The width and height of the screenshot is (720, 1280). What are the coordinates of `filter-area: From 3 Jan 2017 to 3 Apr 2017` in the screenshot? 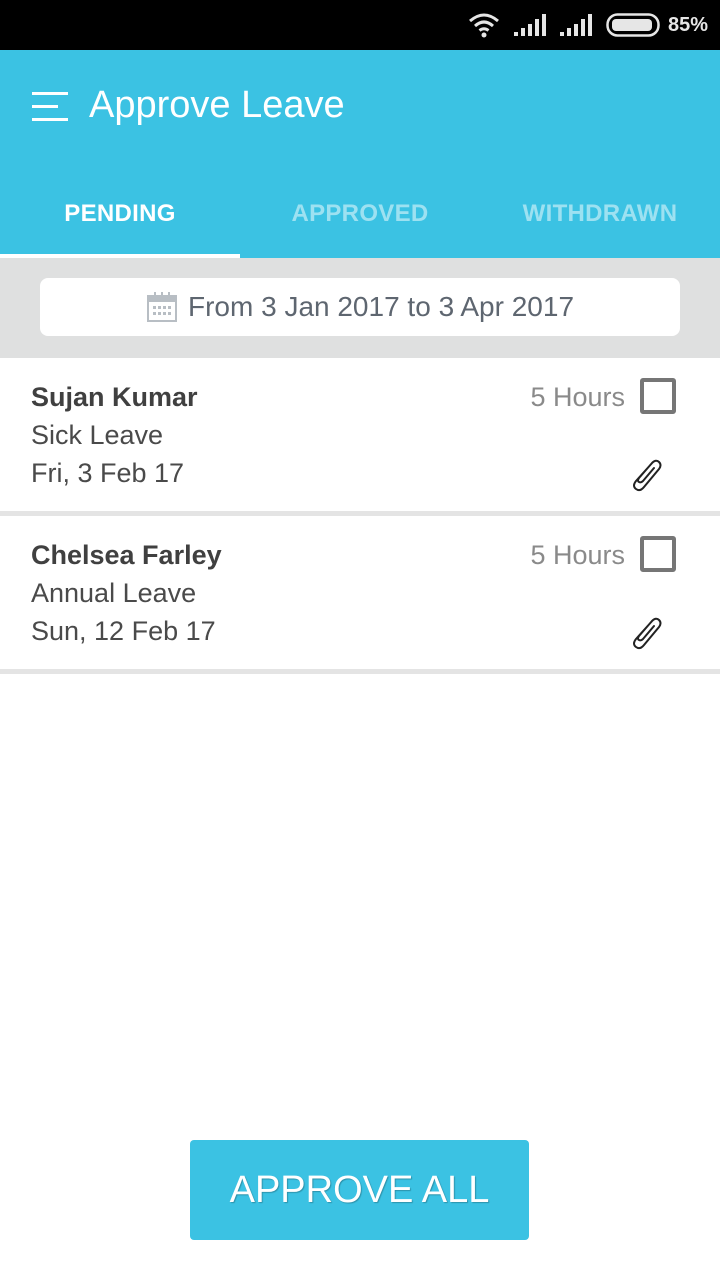 It's located at (360, 308).